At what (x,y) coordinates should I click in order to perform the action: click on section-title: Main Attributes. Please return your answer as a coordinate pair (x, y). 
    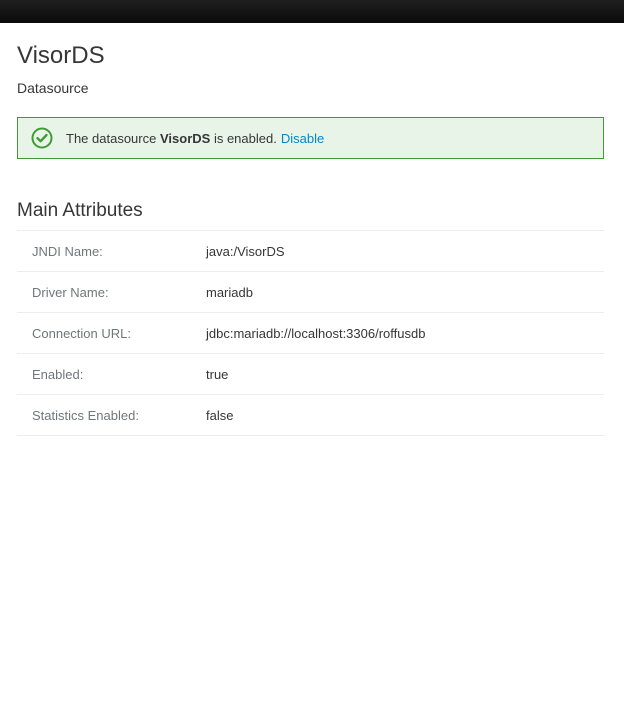
    Looking at the image, I should click on (80, 210).